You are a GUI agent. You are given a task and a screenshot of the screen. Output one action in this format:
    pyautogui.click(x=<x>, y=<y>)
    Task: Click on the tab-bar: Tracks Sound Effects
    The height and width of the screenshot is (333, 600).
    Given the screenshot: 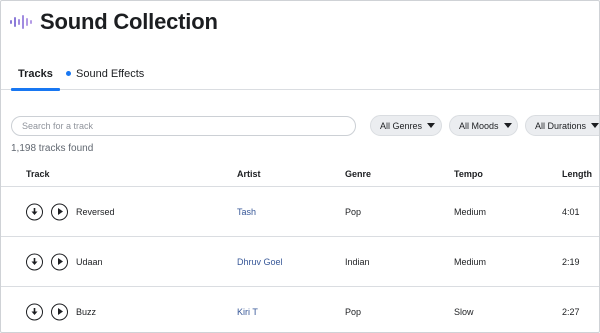 What is the action you would take?
    pyautogui.click(x=300, y=74)
    